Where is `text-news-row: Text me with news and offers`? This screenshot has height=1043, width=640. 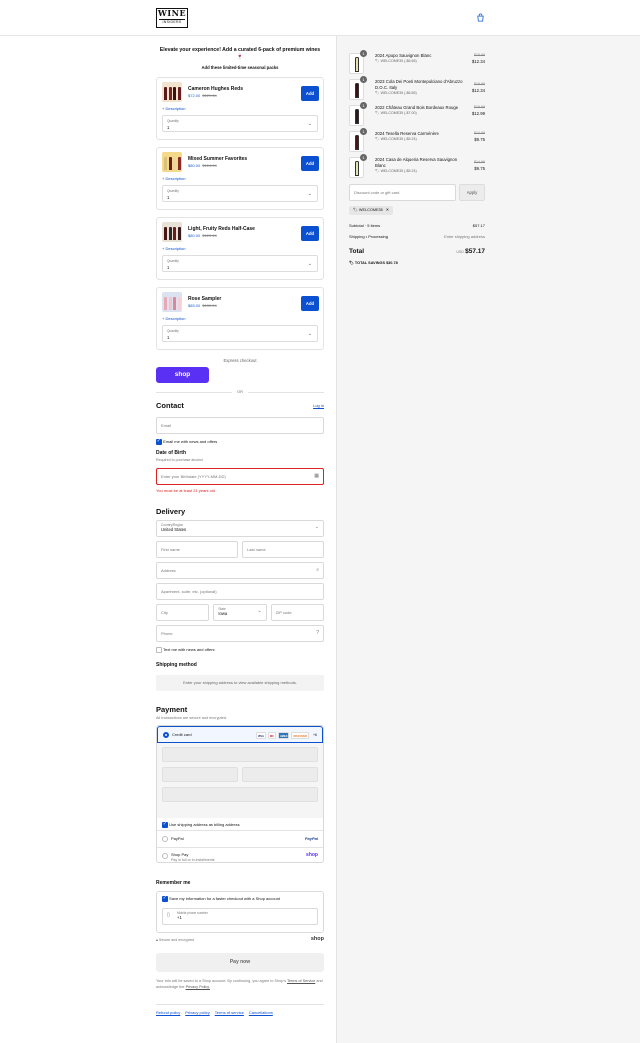
text-news-row: Text me with news and offers is located at coordinates (240, 650).